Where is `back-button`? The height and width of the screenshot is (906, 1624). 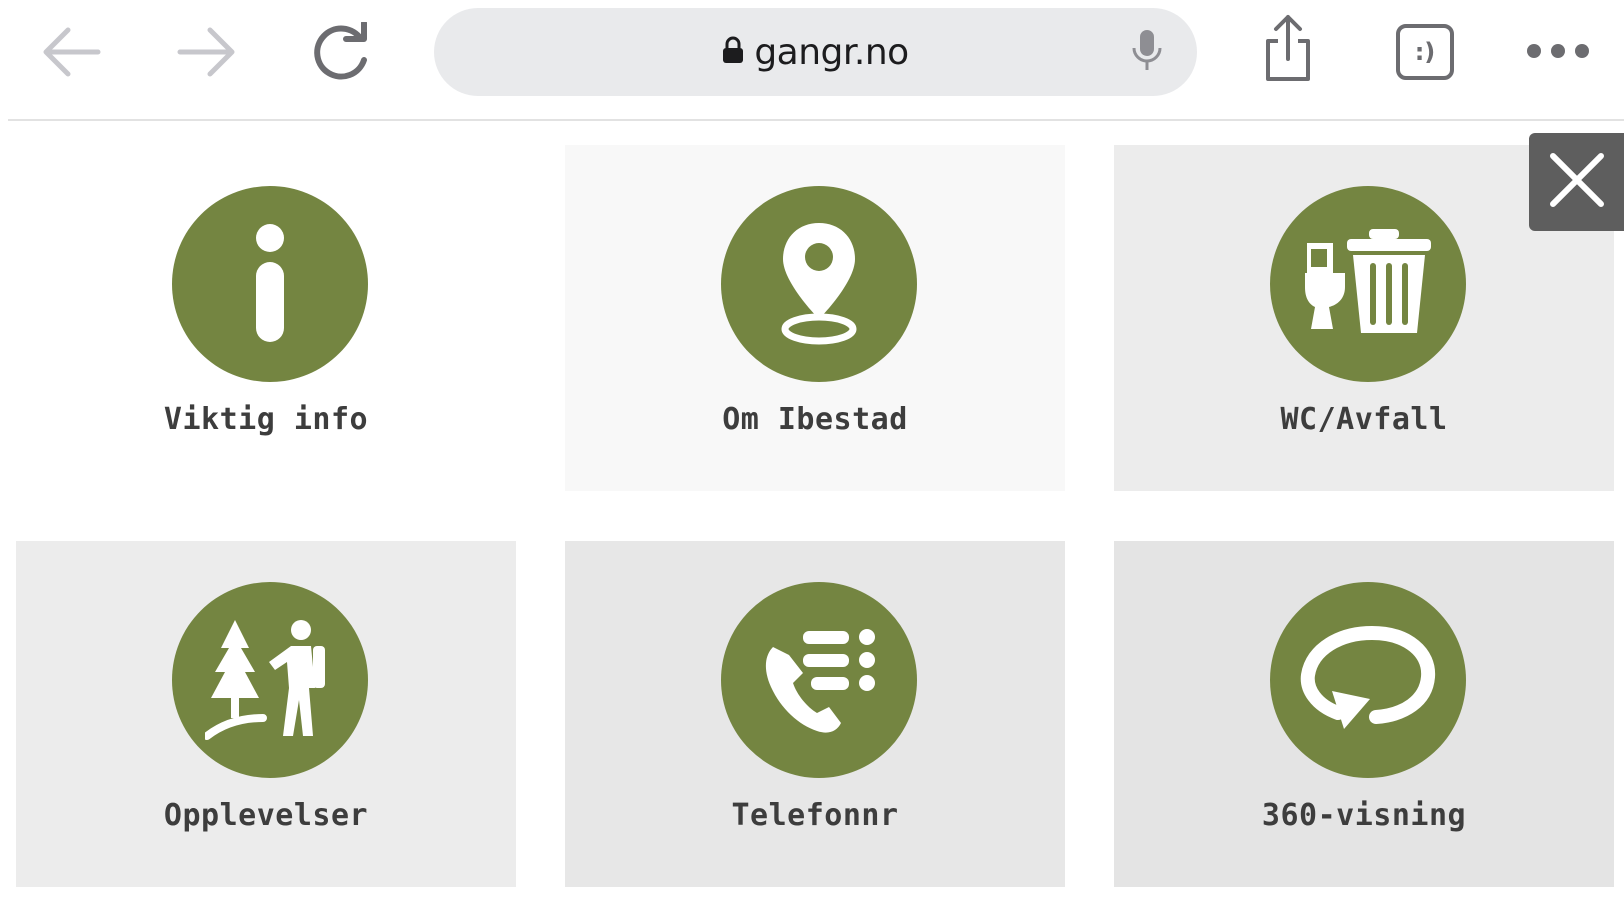
back-button is located at coordinates (71, 52).